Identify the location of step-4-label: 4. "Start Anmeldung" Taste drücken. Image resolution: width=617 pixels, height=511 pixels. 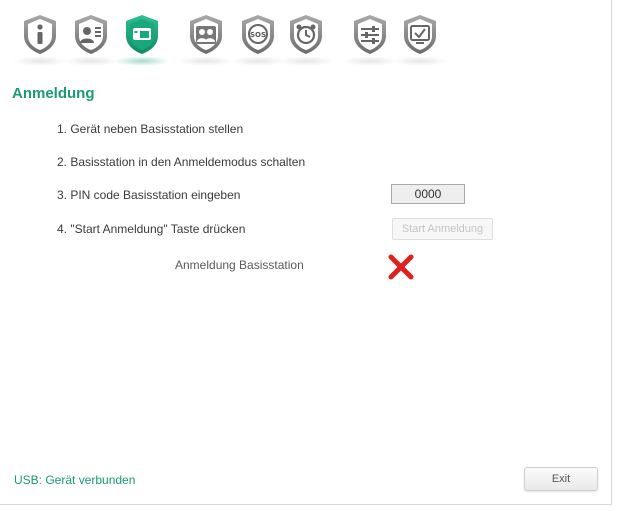
(151, 229).